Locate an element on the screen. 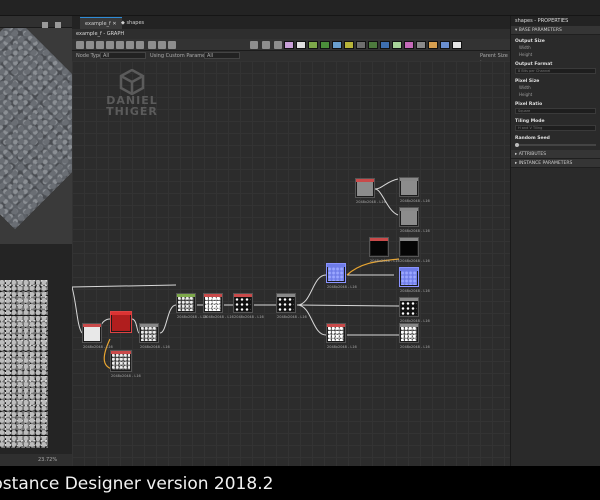 The height and width of the screenshot is (500, 600). left-viewports: 23.72% is located at coordinates (36, 241).